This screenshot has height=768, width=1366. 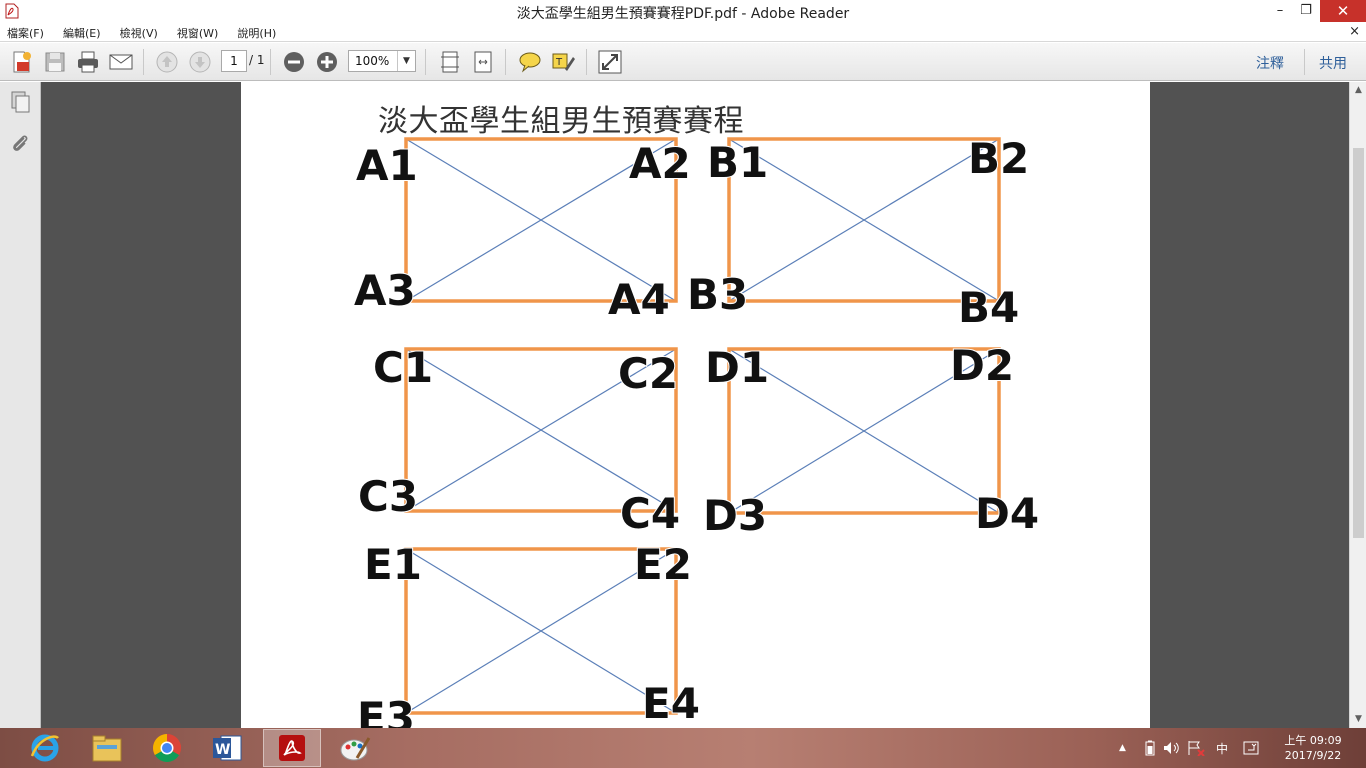 I want to click on vertical-scrollbar: ▲ ▼, so click(x=1357, y=405).